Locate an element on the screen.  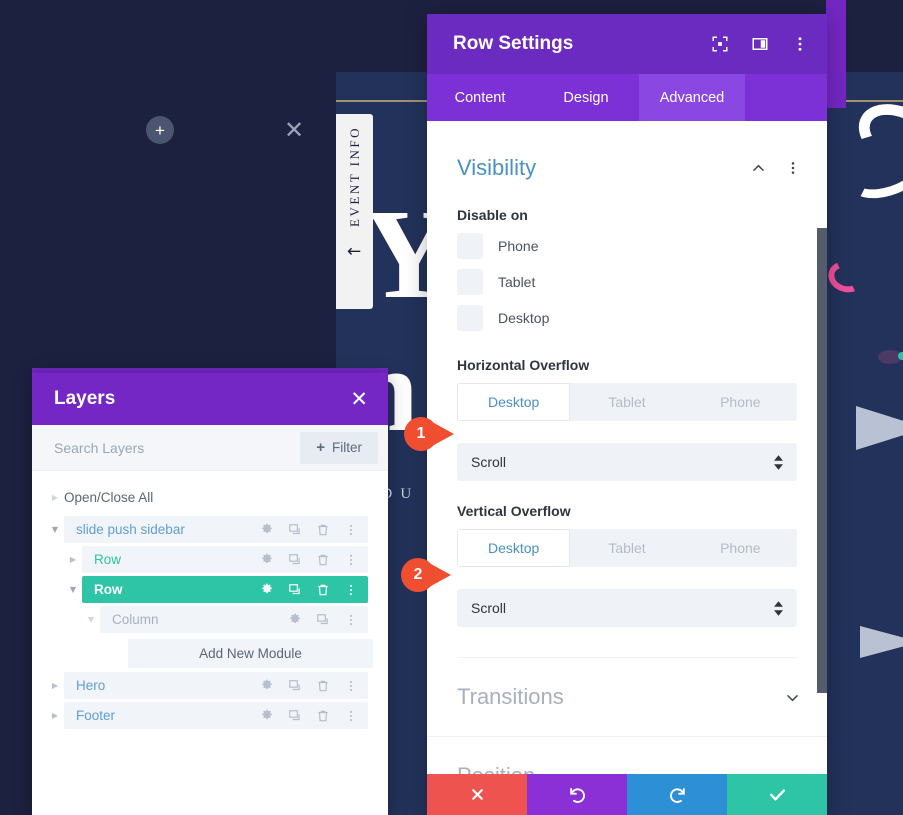
section-position: Position is located at coordinates (627, 755).